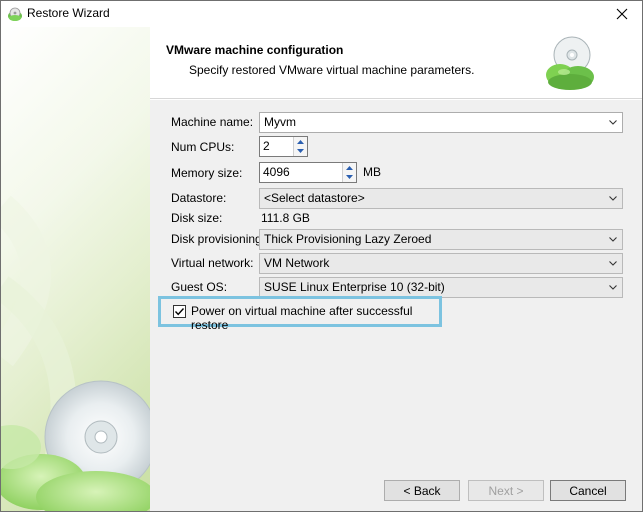 The height and width of the screenshot is (512, 643). What do you see at coordinates (506, 490) in the screenshot?
I see `next-button: Next >` at bounding box center [506, 490].